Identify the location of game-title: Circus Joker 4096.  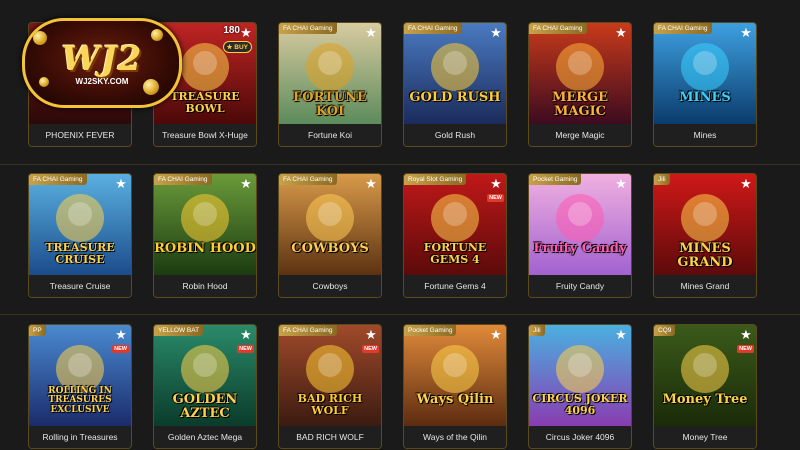
(580, 437).